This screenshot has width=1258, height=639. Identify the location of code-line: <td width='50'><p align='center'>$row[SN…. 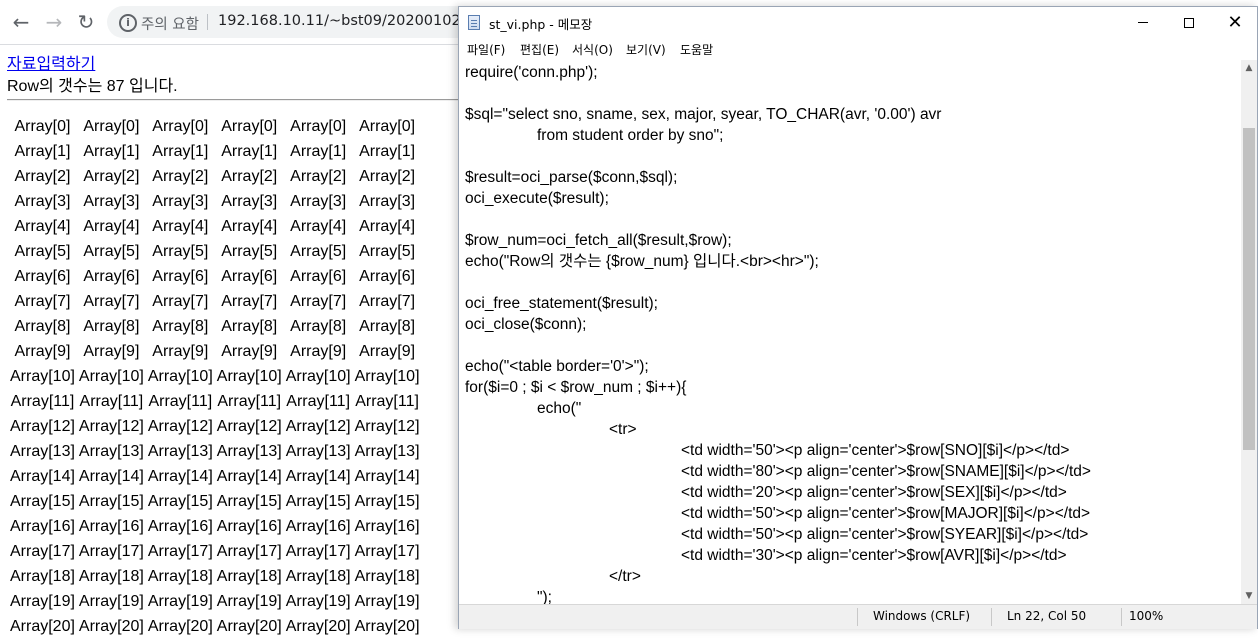
(875, 450).